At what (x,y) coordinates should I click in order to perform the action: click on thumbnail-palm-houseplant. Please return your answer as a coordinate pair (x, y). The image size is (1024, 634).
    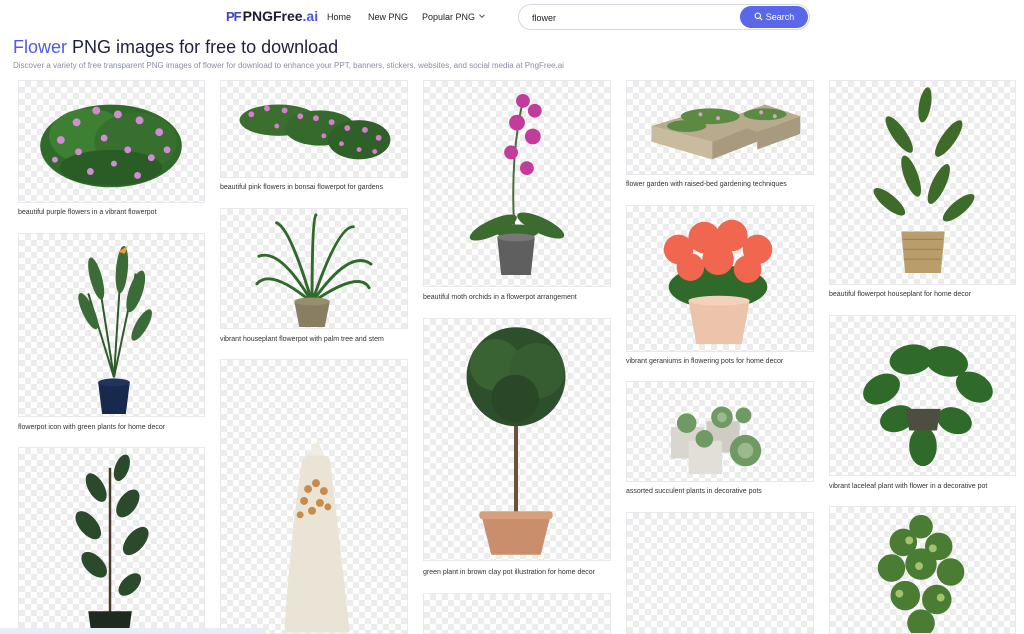
    Looking at the image, I should click on (314, 268).